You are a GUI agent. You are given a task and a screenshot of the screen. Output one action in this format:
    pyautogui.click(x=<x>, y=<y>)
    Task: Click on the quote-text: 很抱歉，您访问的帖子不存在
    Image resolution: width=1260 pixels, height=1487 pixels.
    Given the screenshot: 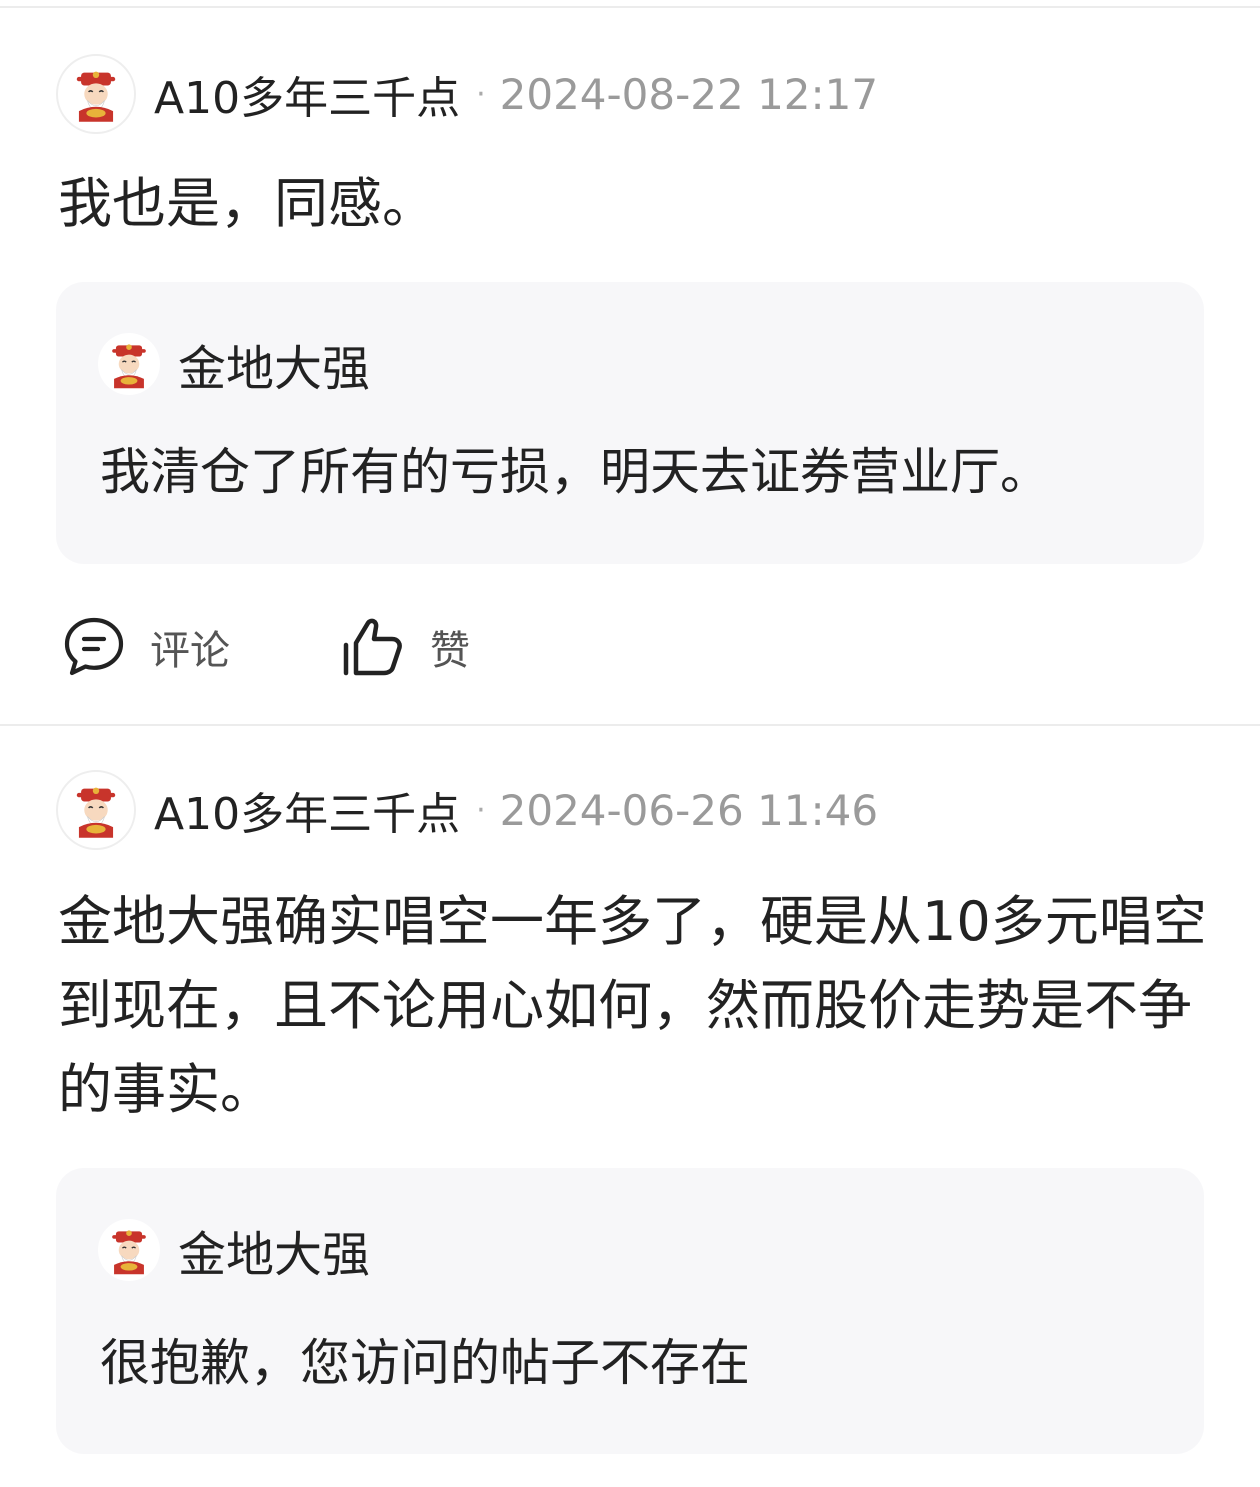 What is the action you would take?
    pyautogui.click(x=425, y=1363)
    